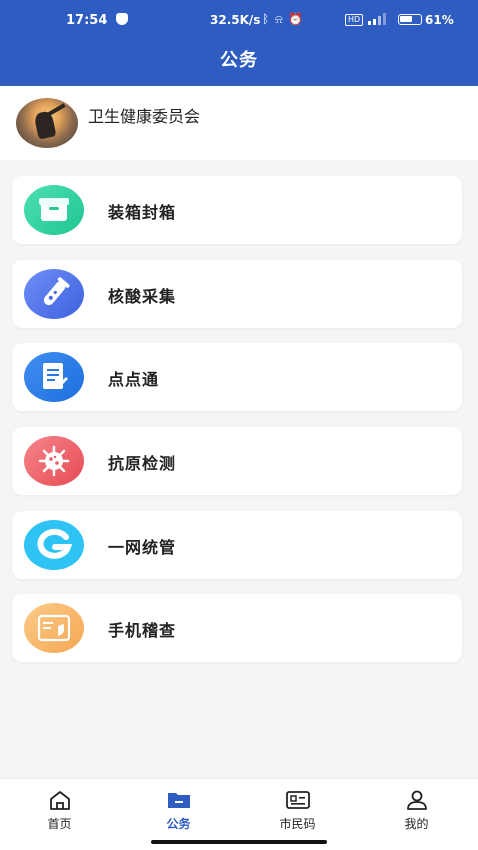  I want to click on g-logo-icon, so click(54, 545).